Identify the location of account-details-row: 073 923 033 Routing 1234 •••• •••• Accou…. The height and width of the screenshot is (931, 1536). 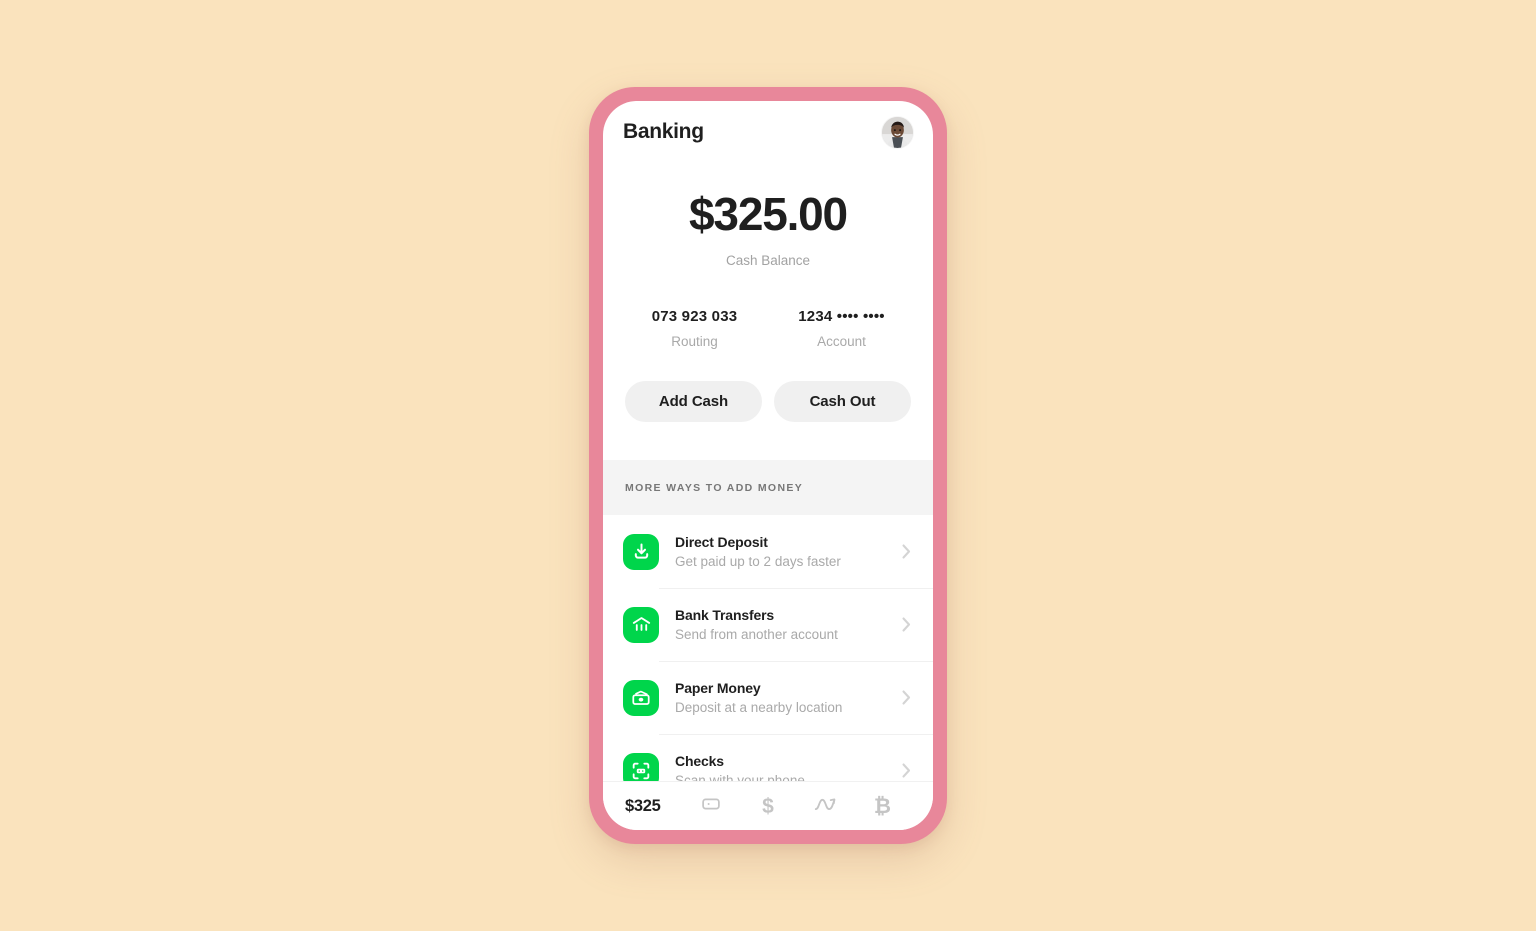
(768, 328).